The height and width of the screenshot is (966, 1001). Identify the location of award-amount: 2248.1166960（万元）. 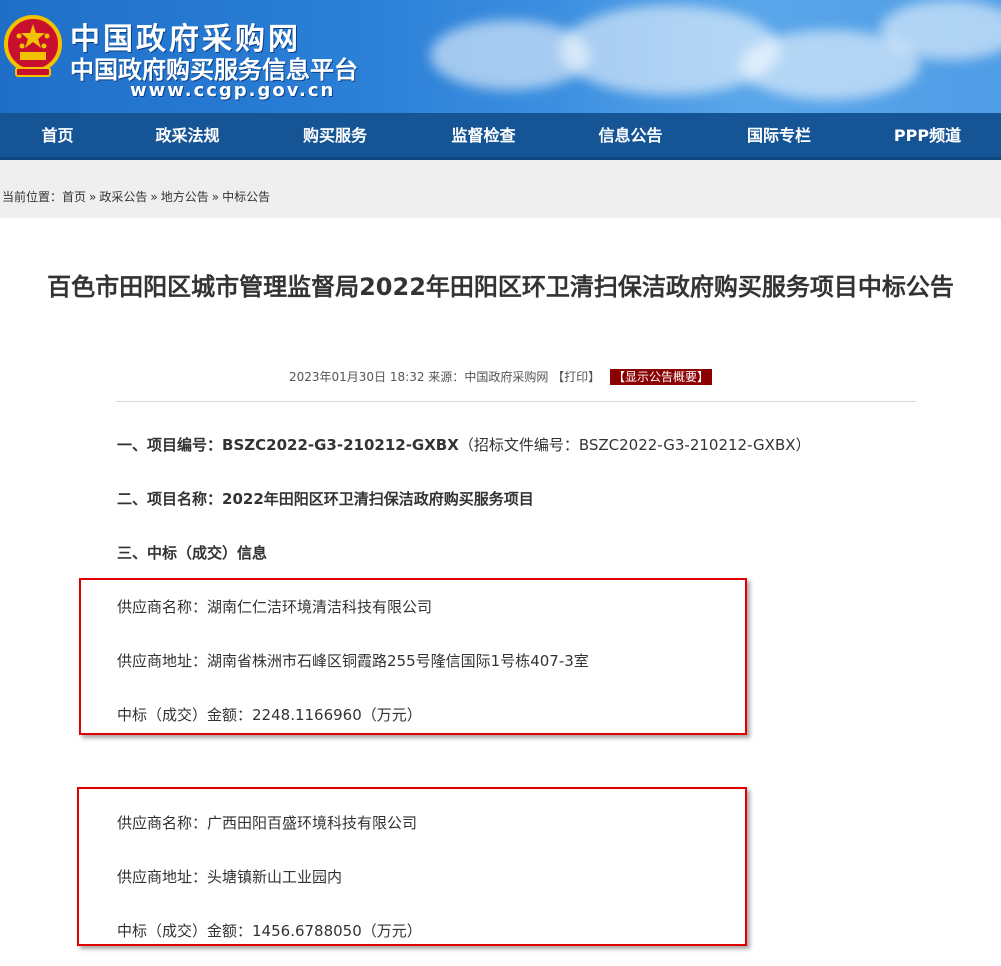
(337, 715).